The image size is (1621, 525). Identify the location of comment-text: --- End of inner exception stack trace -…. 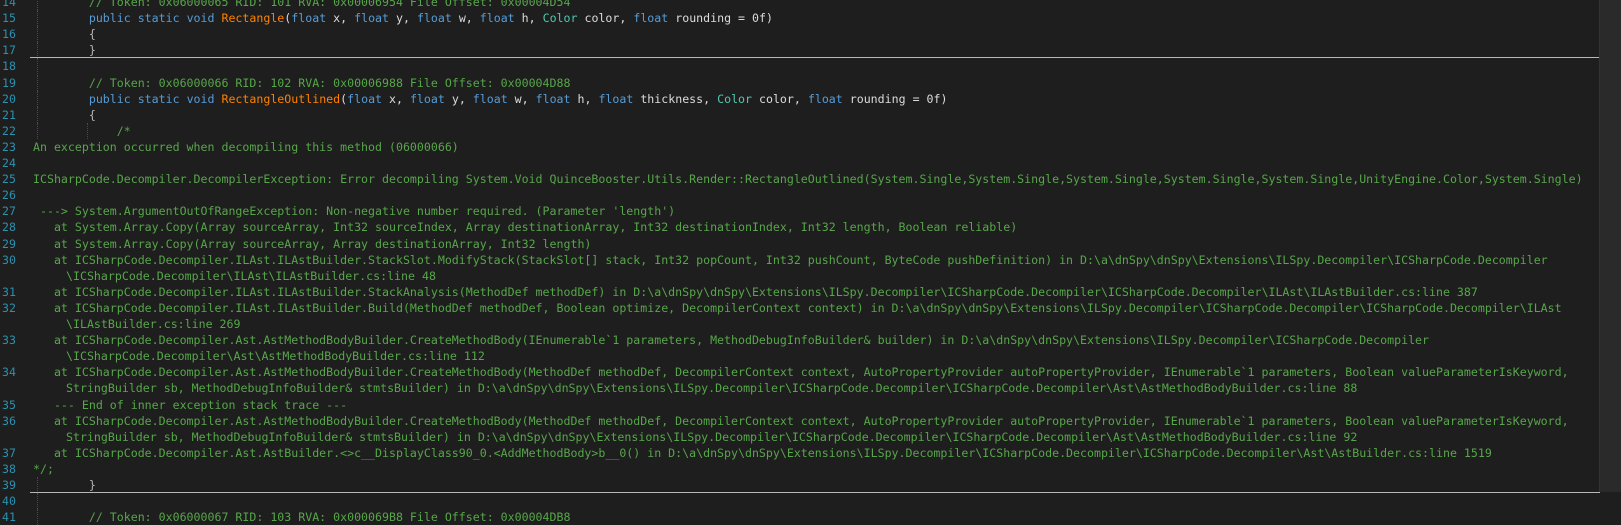
(190, 404).